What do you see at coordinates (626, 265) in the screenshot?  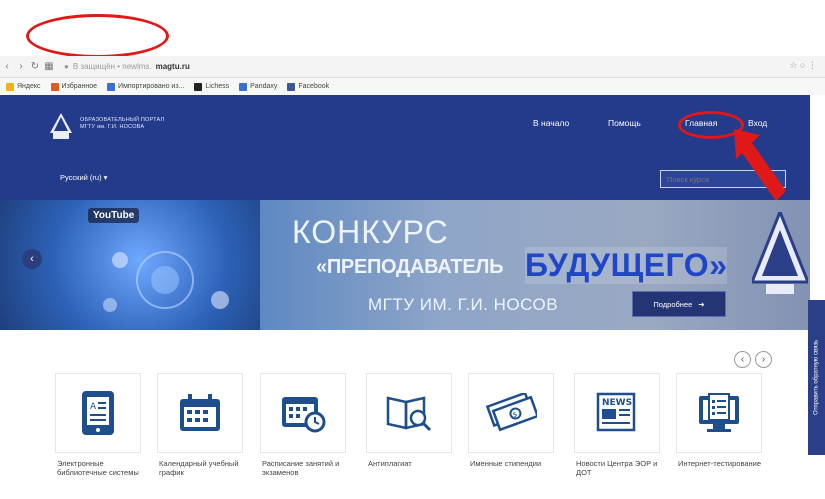 I see `banner-subtitle-b: БУДУЩЕГО»` at bounding box center [626, 265].